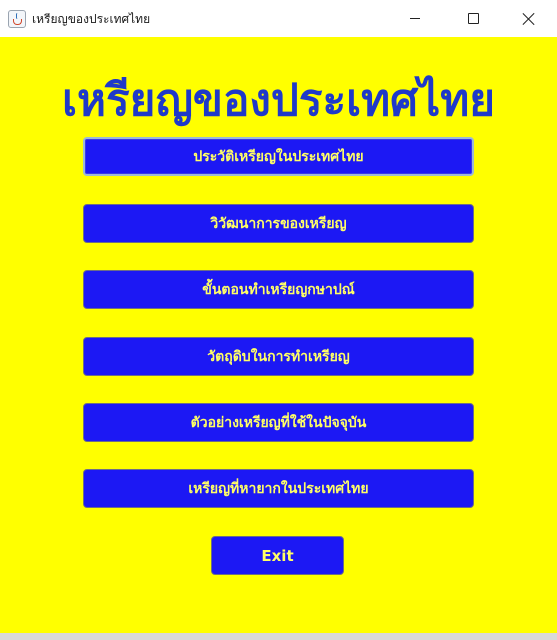 The width and height of the screenshot is (557, 640). Describe the element at coordinates (278, 636) in the screenshot. I see `window-bottom-edge` at that location.